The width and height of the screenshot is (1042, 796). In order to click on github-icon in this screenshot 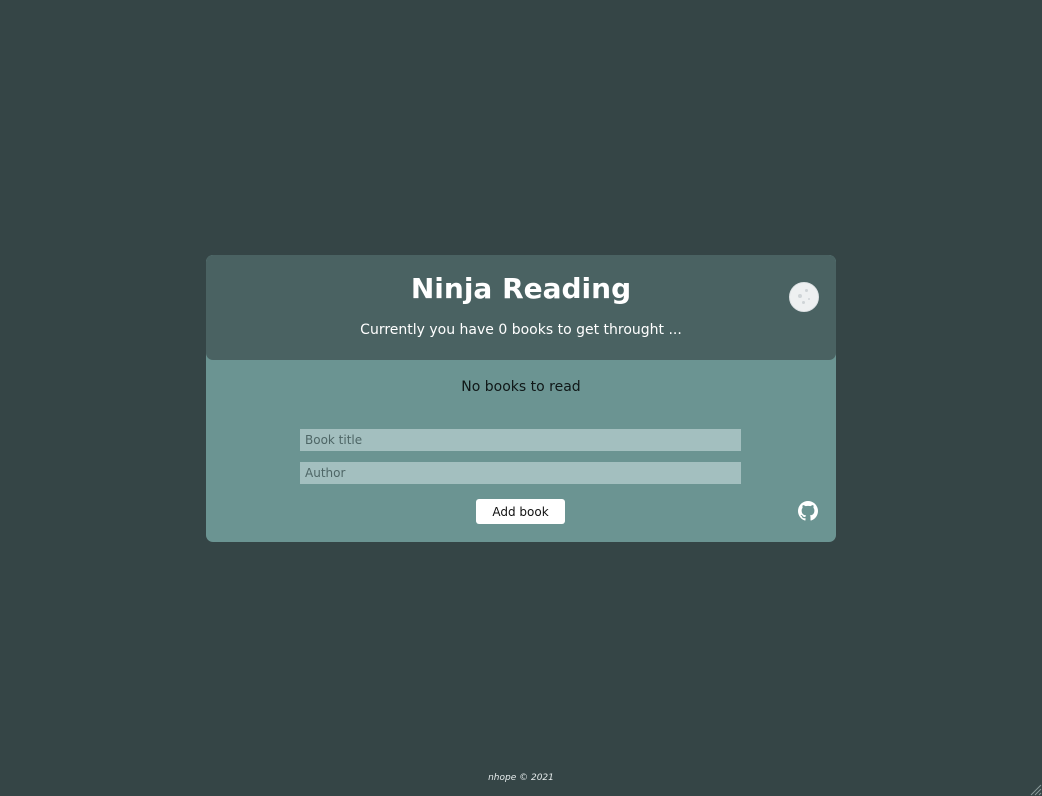, I will do `click(808, 511)`.